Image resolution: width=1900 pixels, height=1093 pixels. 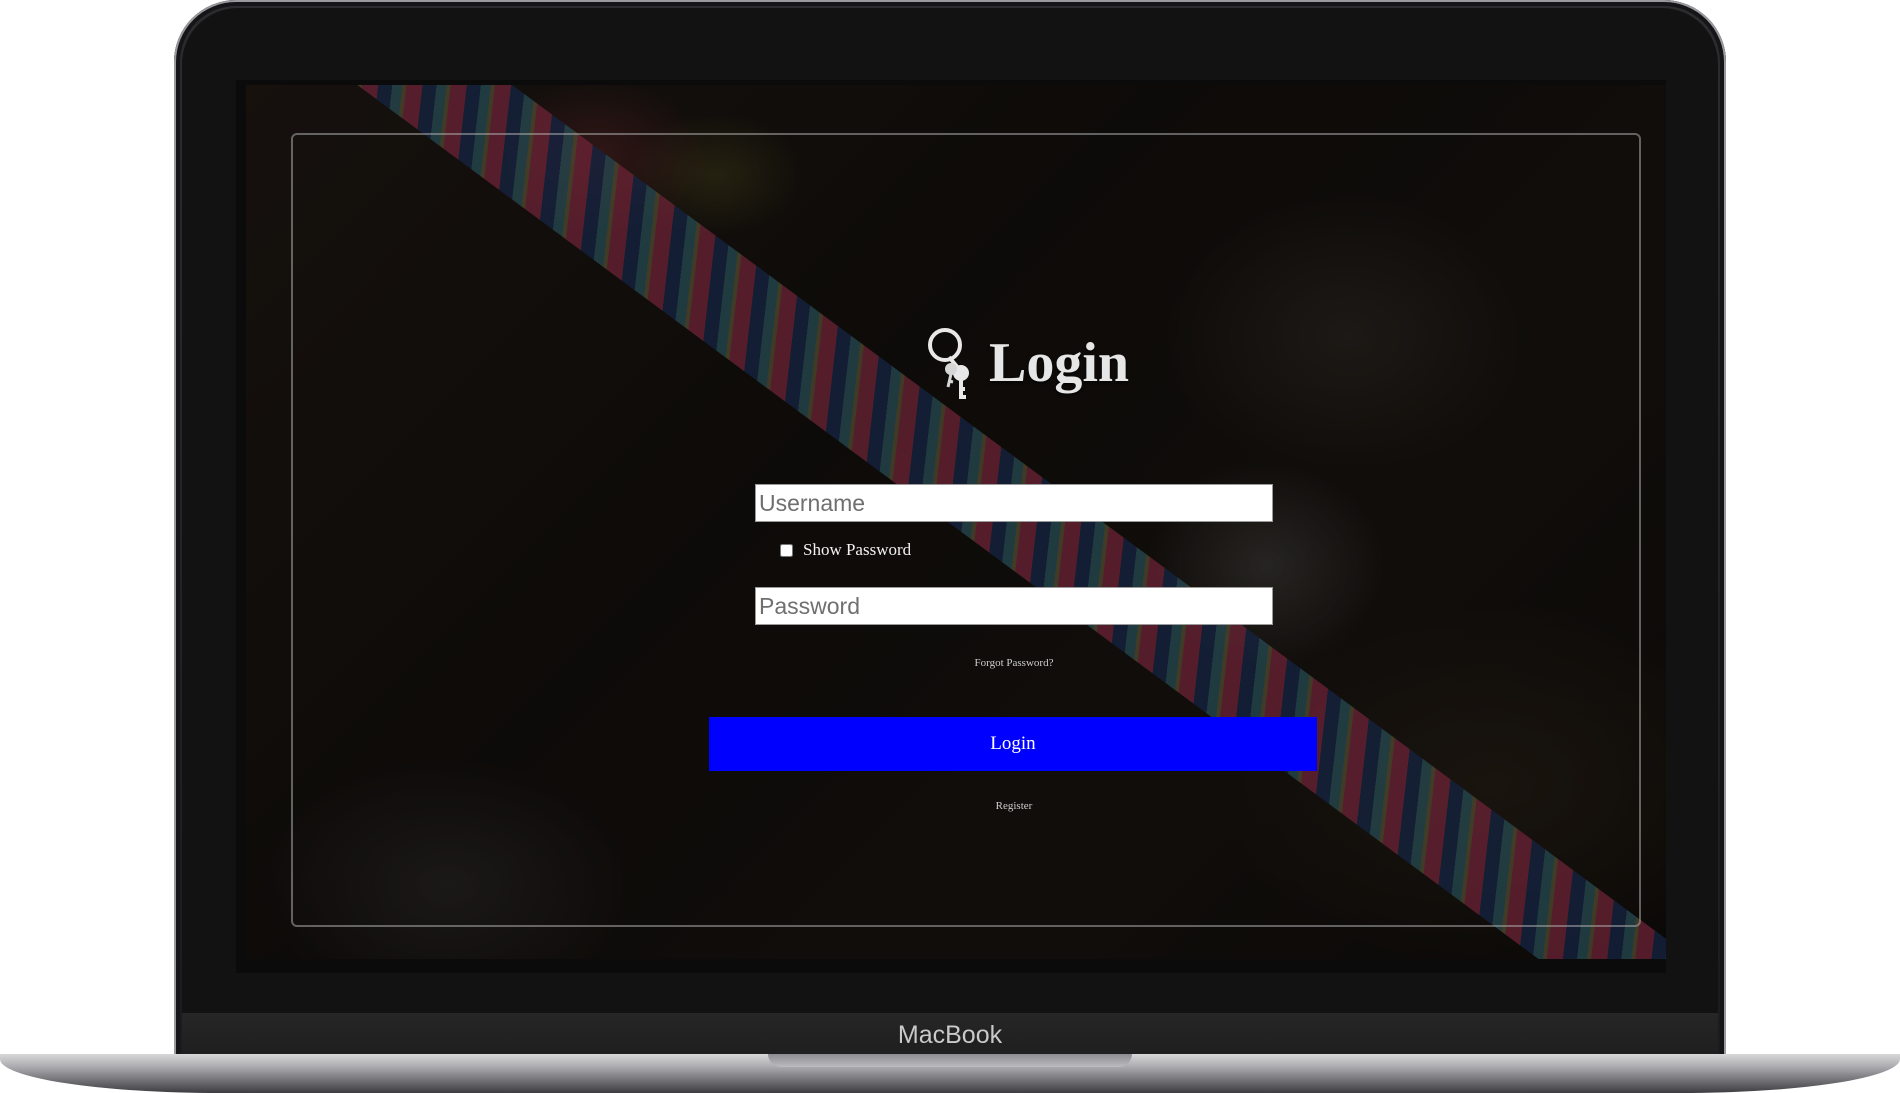 I want to click on username-input, so click(x=1014, y=503).